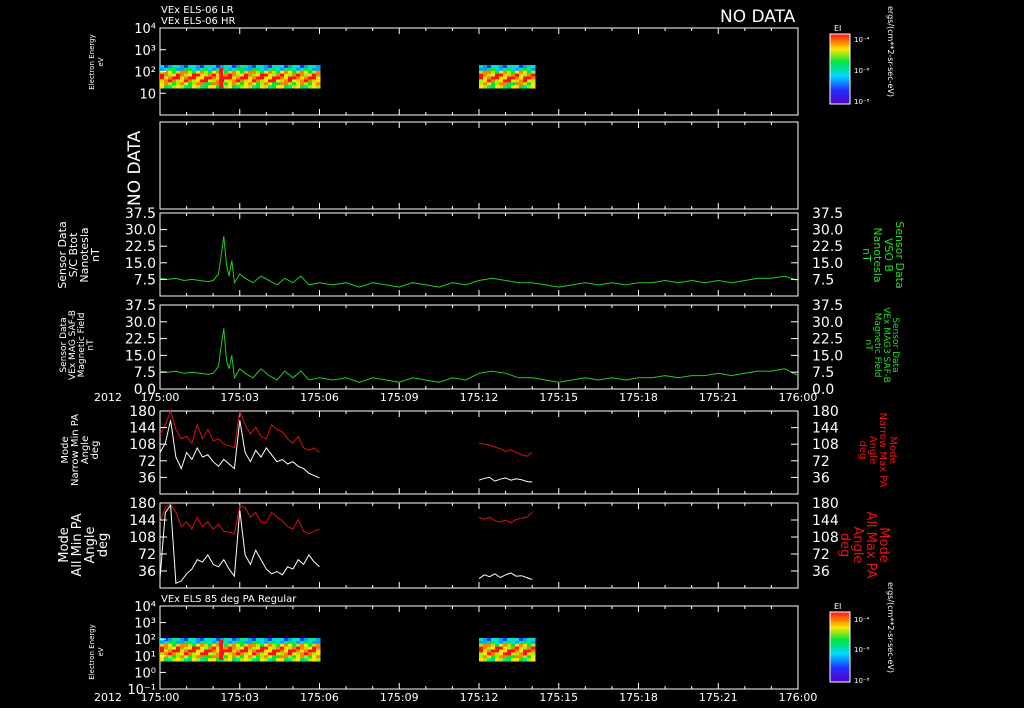 Image resolution: width=1024 pixels, height=708 pixels. Describe the element at coordinates (101, 651) in the screenshot. I see `spec2-ylabel-line2: eV` at that location.